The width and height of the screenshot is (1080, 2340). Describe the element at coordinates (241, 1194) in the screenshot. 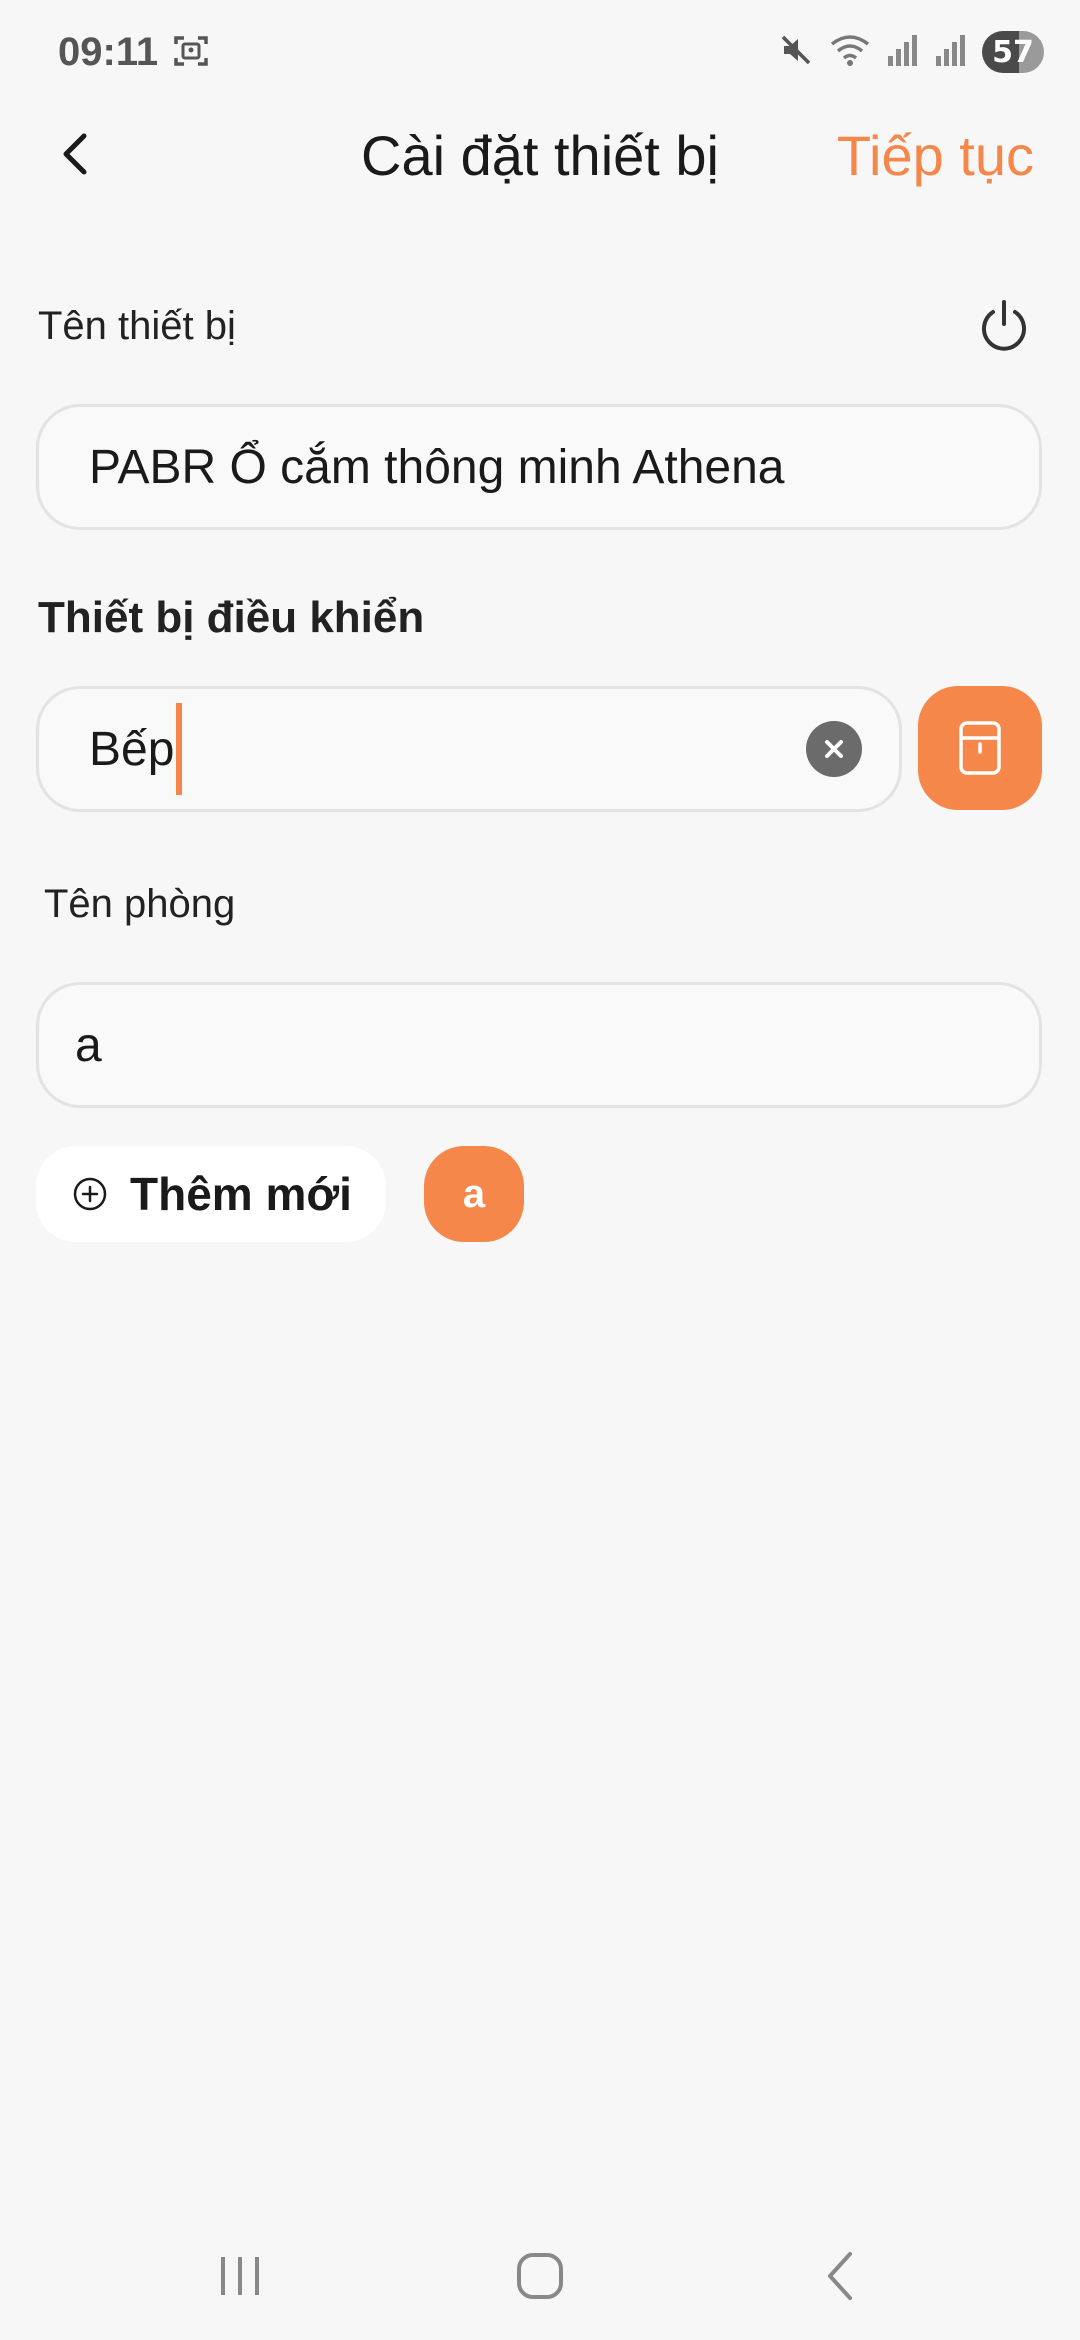

I see `add-new-label: Thêm mới` at that location.